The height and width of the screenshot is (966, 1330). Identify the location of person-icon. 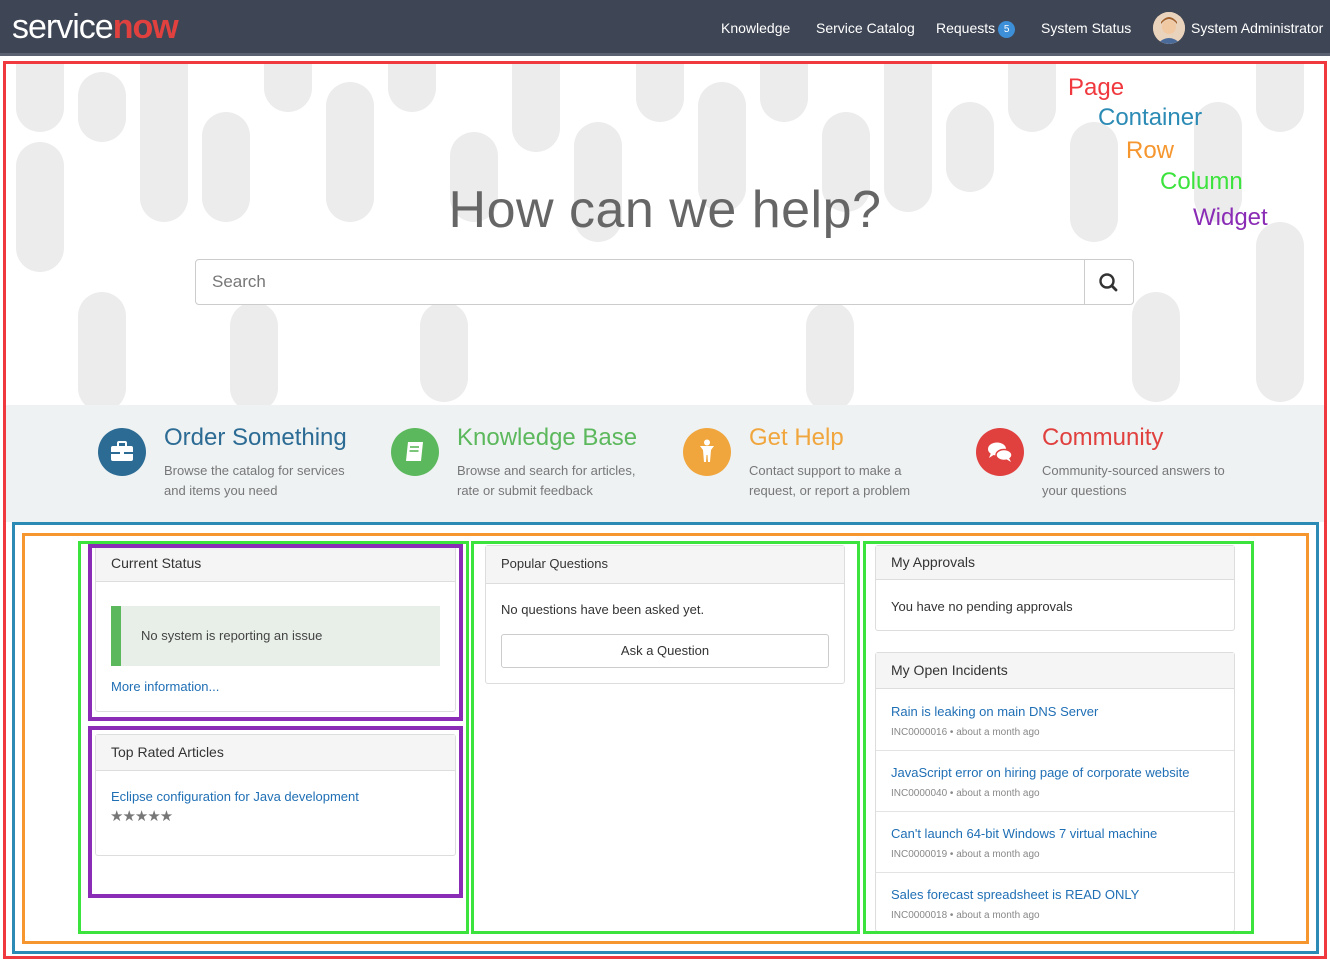
(707, 452).